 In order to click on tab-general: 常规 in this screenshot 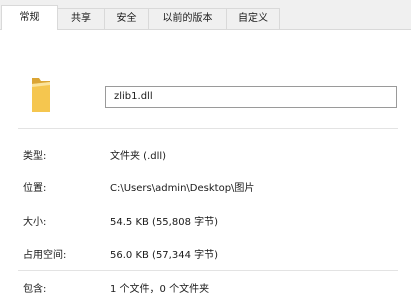, I will do `click(29, 17)`.